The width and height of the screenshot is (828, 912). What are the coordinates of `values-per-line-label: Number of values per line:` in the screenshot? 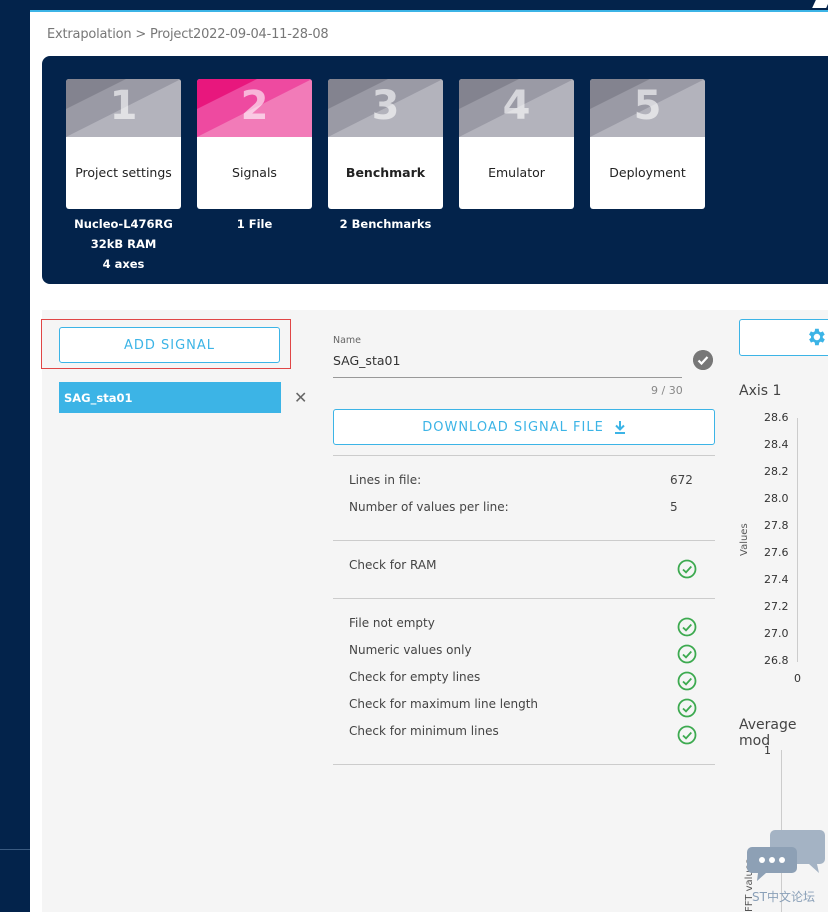 It's located at (429, 507).